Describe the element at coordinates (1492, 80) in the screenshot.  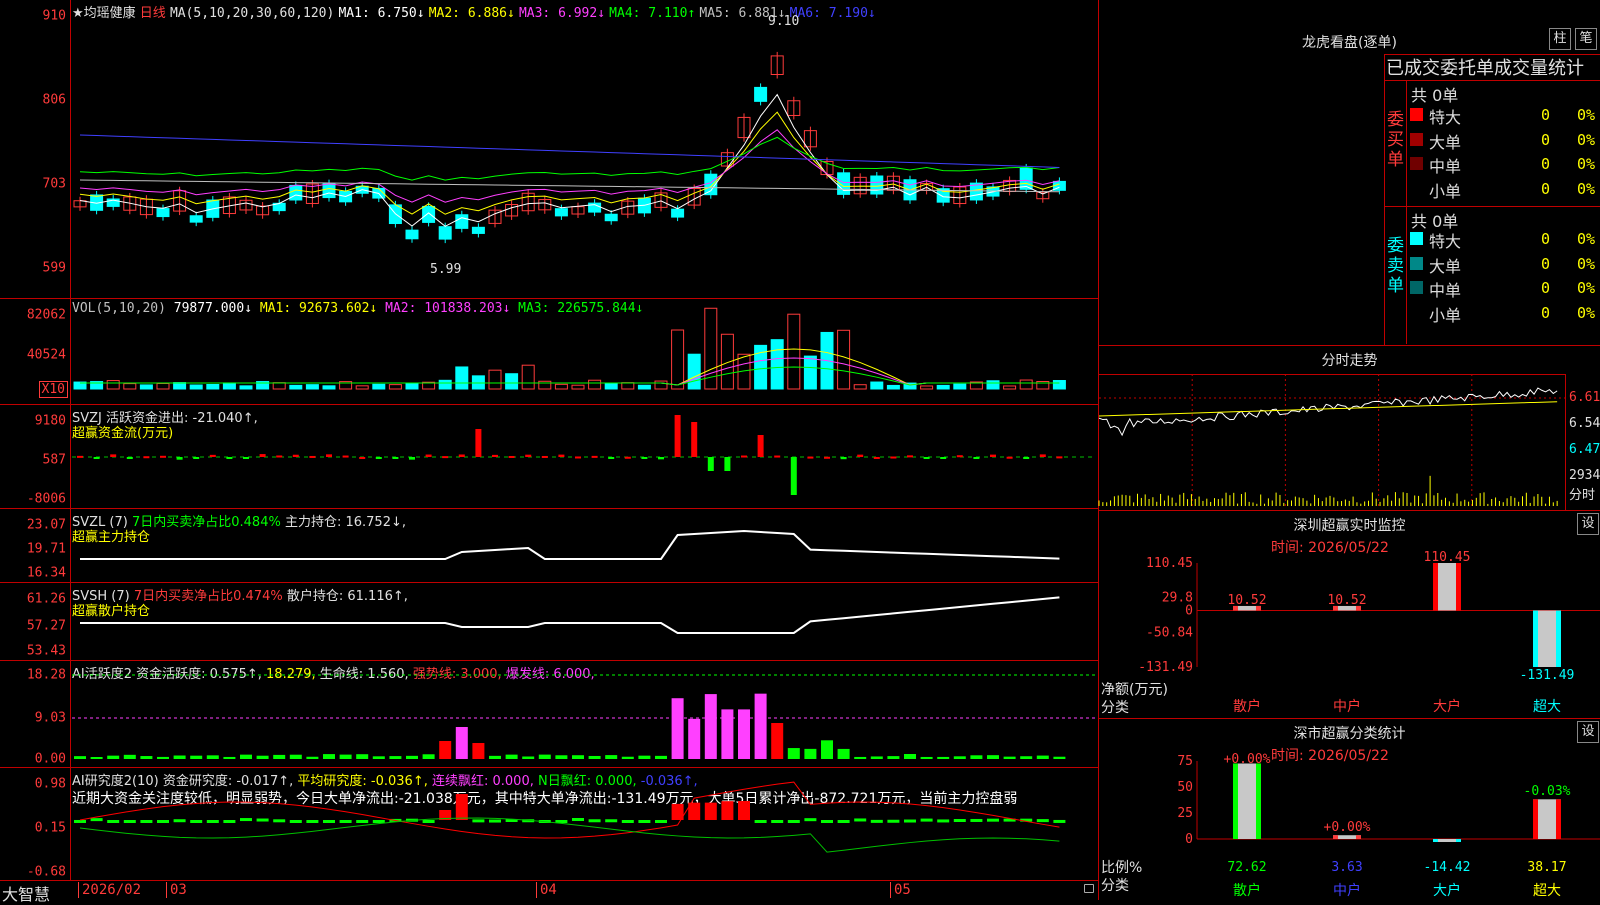
I see `stats-divider` at that location.